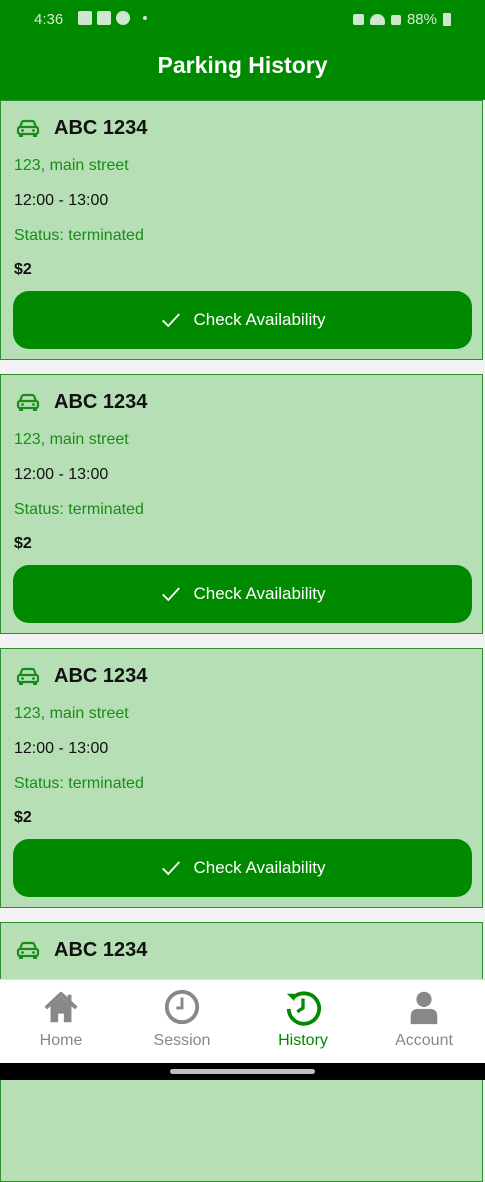 This screenshot has height=1182, width=485. Describe the element at coordinates (182, 1007) in the screenshot. I see `clock-icon` at that location.